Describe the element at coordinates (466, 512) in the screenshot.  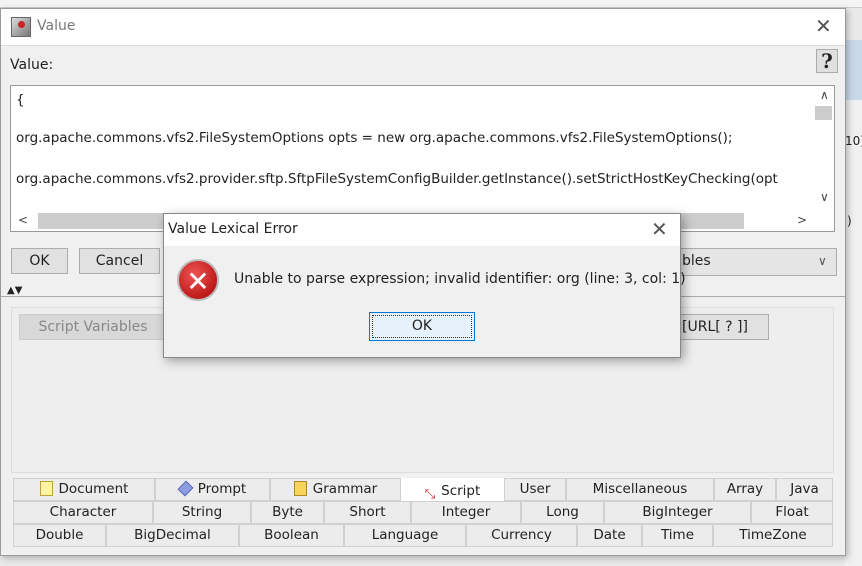
I see `tab-integer: Integer` at that location.